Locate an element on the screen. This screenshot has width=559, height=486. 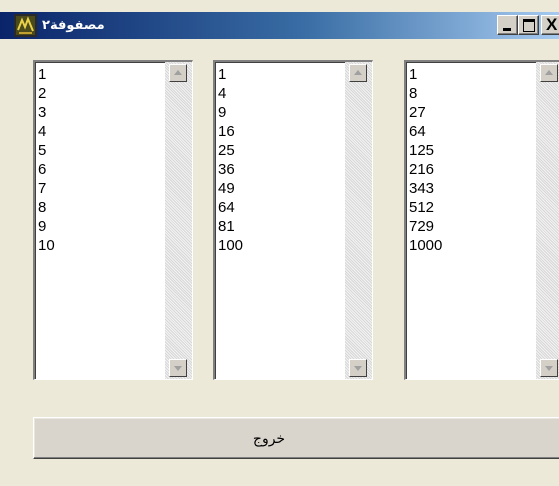
list-item: 512 is located at coordinates (473, 207).